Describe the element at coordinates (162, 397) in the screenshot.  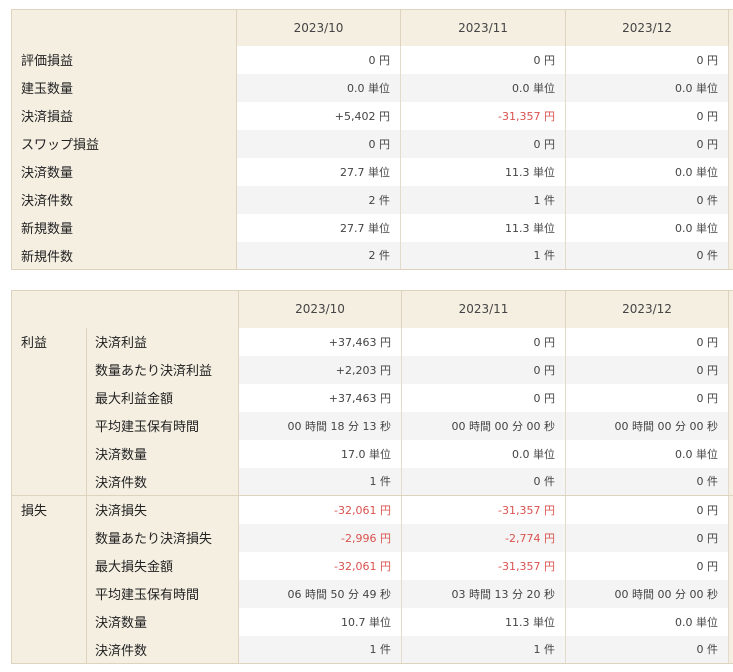
I see `row-label: 最大利益金額` at that location.